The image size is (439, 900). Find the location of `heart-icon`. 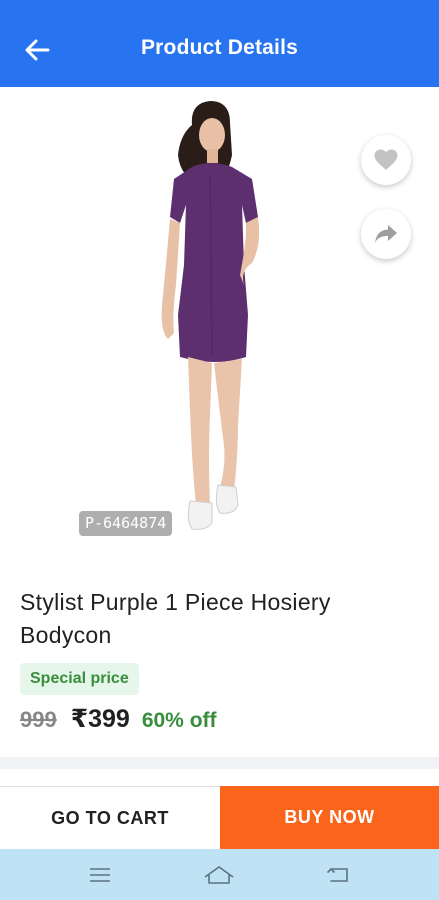

heart-icon is located at coordinates (386, 159).